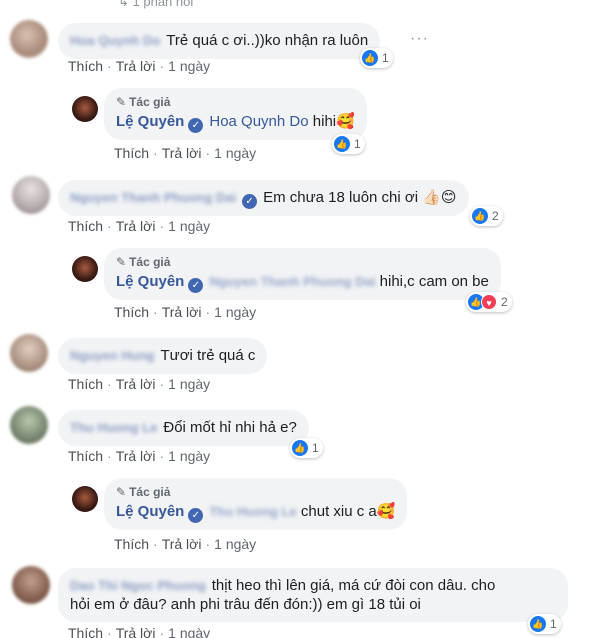 This screenshot has width=600, height=638. Describe the element at coordinates (348, 511) in the screenshot. I see `comment-text: chut xiu c a🥰` at that location.